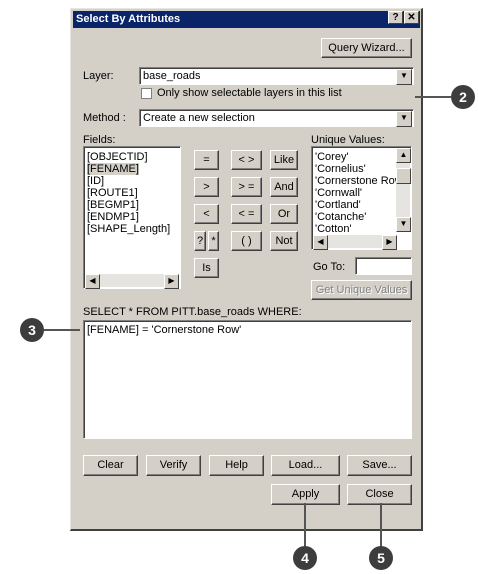 Image resolution: width=478 pixels, height=574 pixels. Describe the element at coordinates (172, 76) in the screenshot. I see `layer-value: base_roads` at that location.